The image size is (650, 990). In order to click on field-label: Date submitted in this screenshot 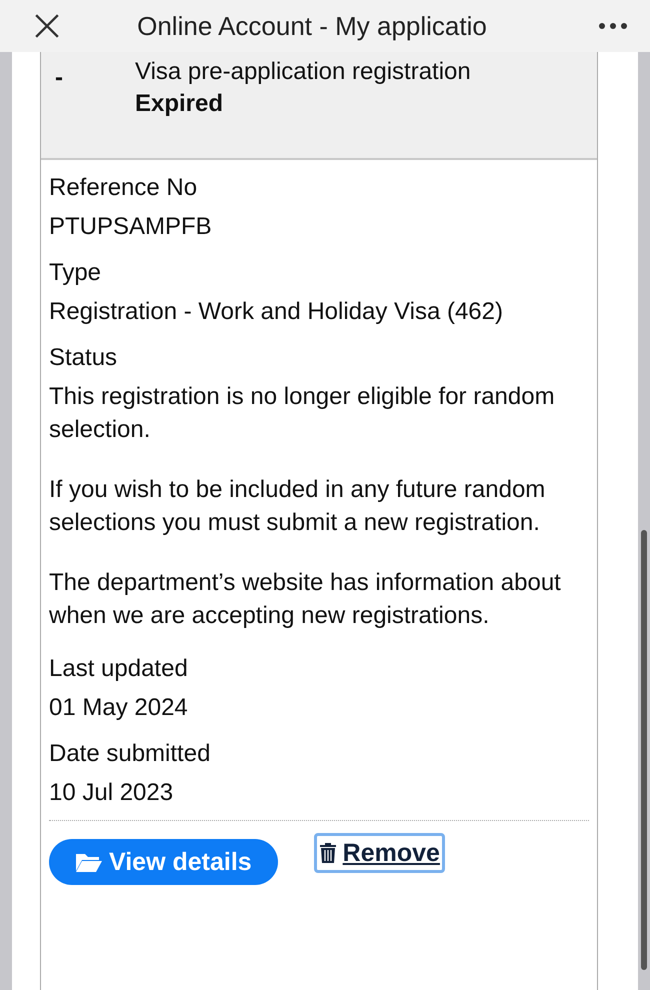, I will do `click(130, 754)`.